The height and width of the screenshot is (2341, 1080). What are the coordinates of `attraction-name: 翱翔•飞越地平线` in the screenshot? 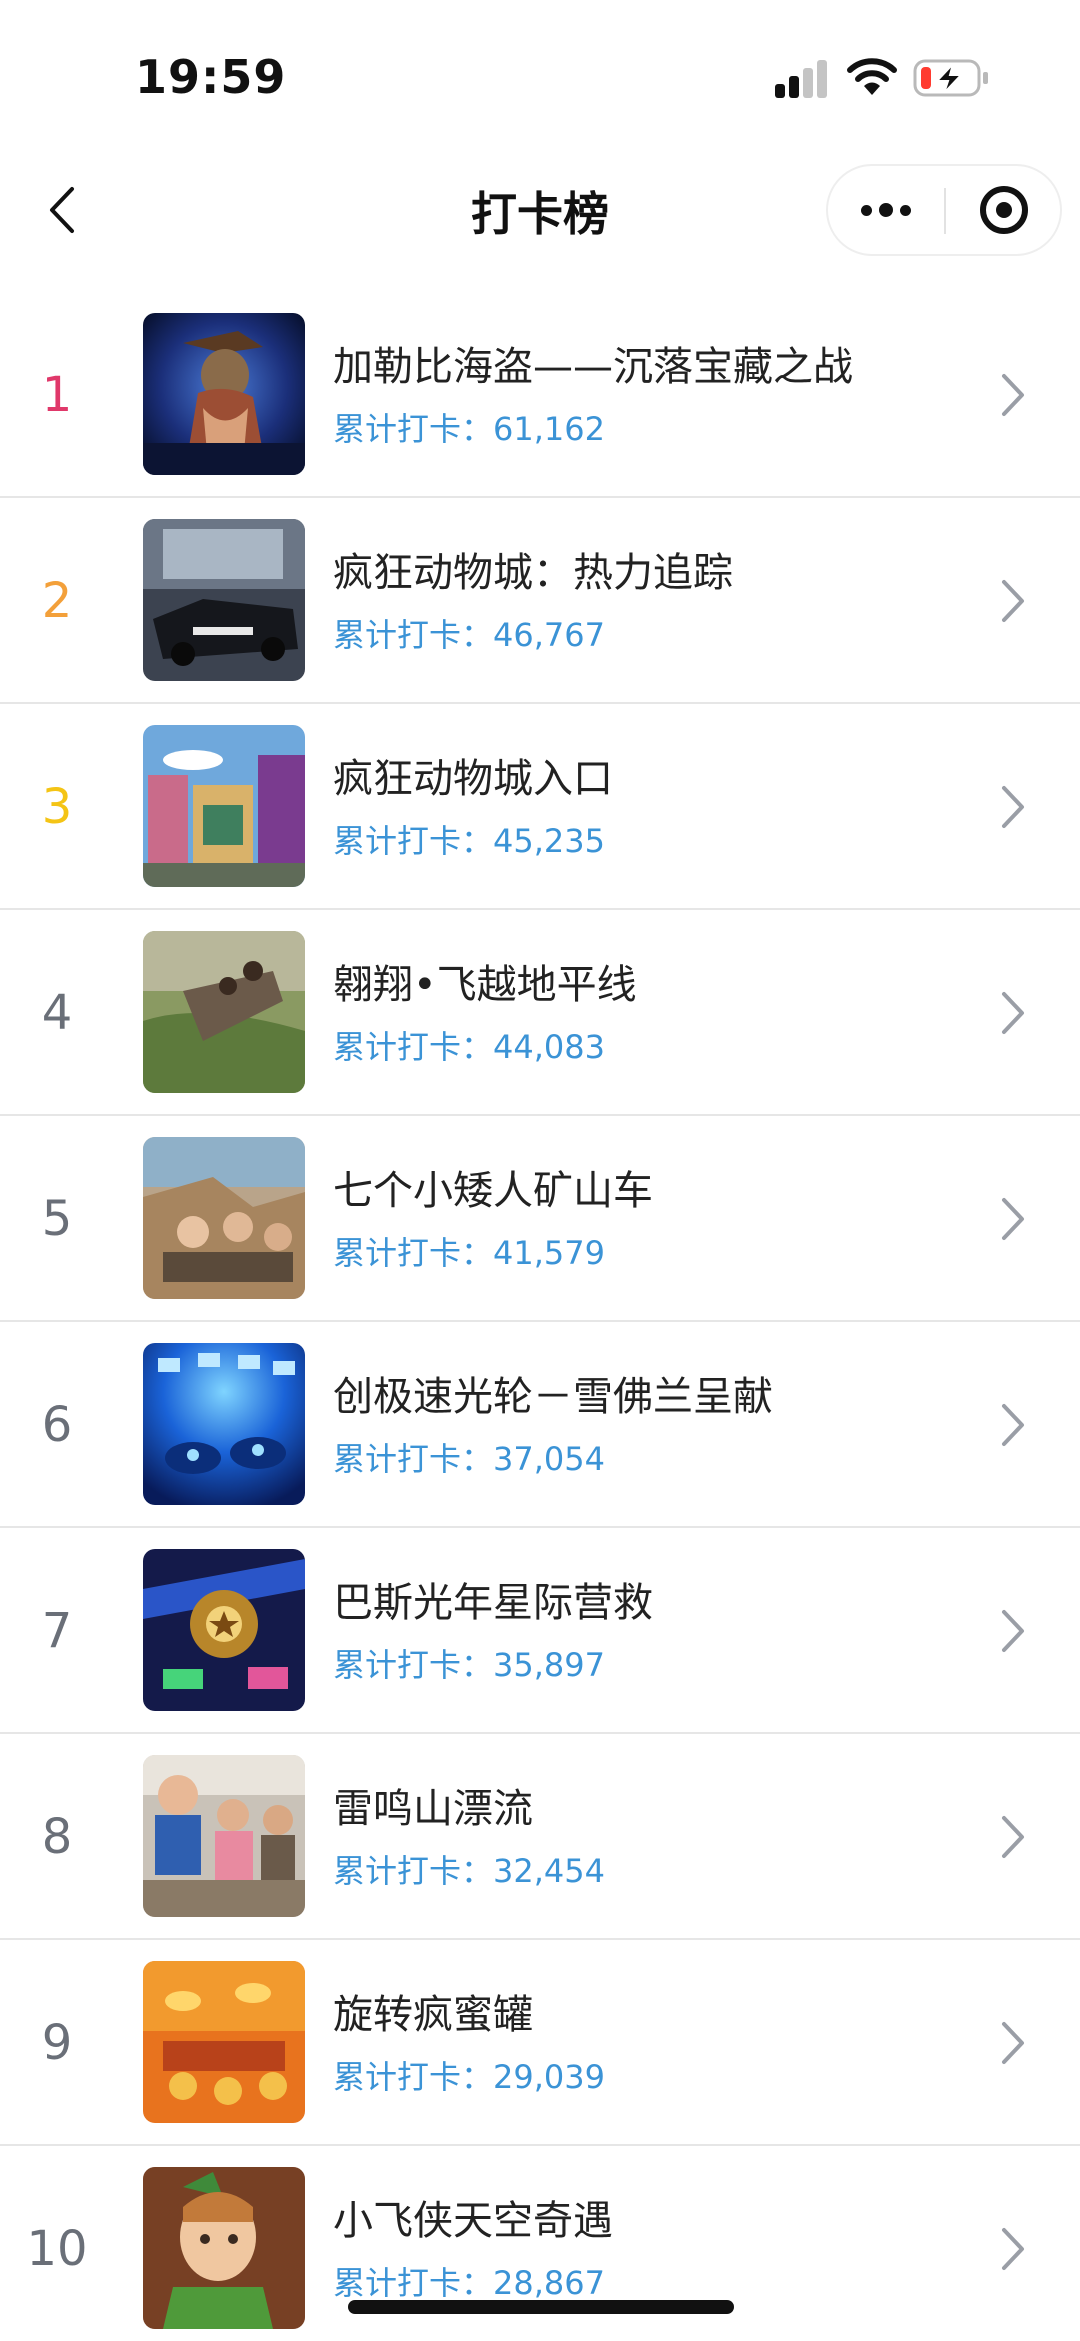 It's located at (485, 985).